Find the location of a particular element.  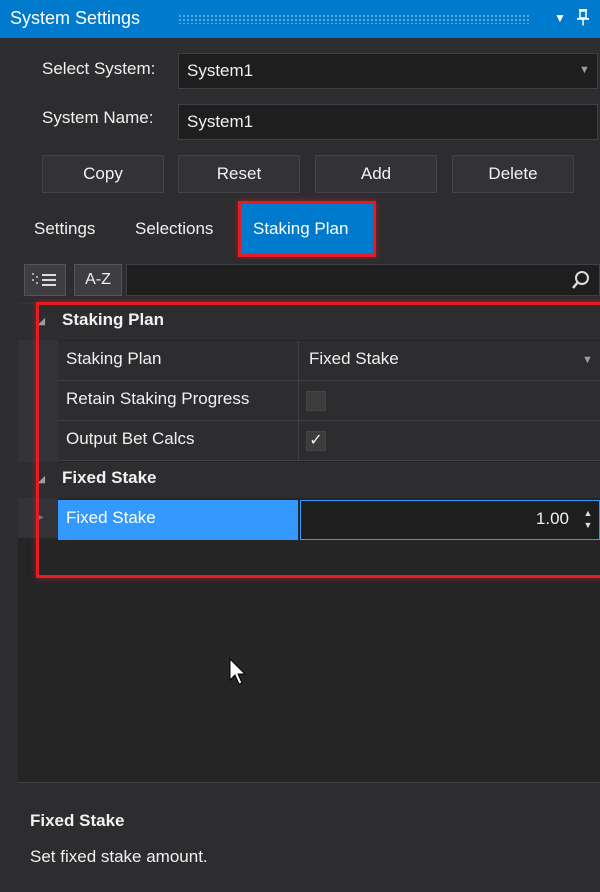

delete-button: Delete is located at coordinates (513, 174).